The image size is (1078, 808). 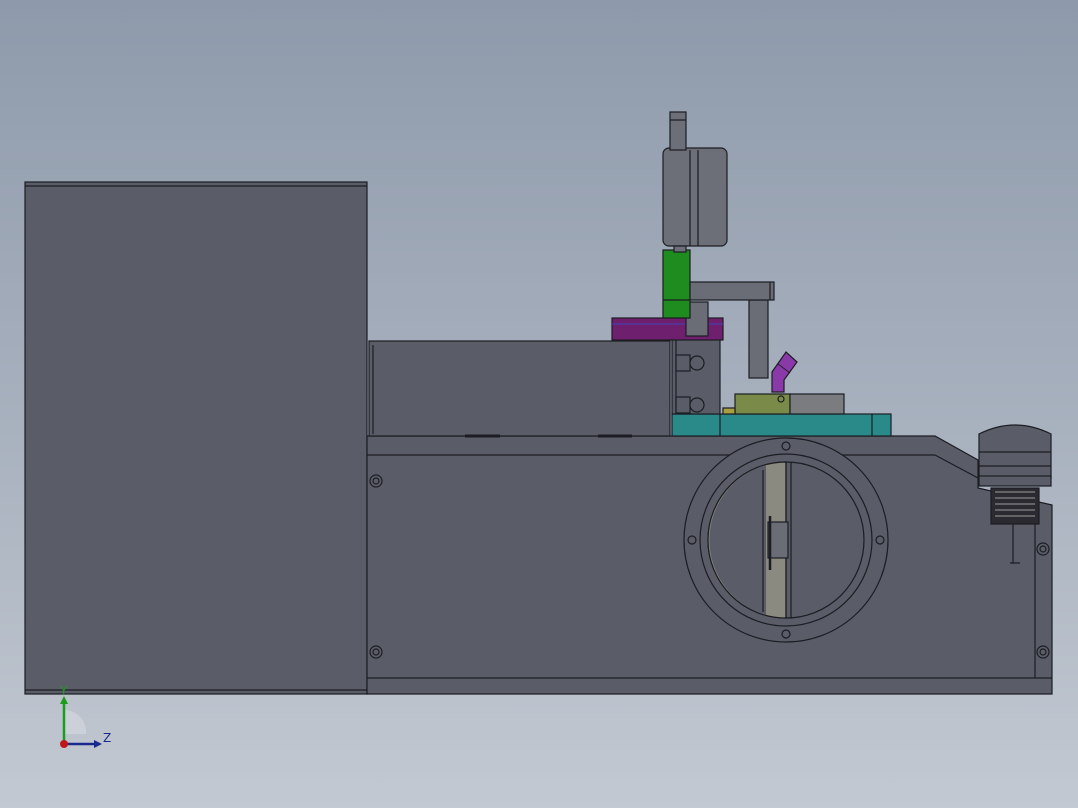 What do you see at coordinates (107, 738) in the screenshot?
I see `z-axis-label: Z` at bounding box center [107, 738].